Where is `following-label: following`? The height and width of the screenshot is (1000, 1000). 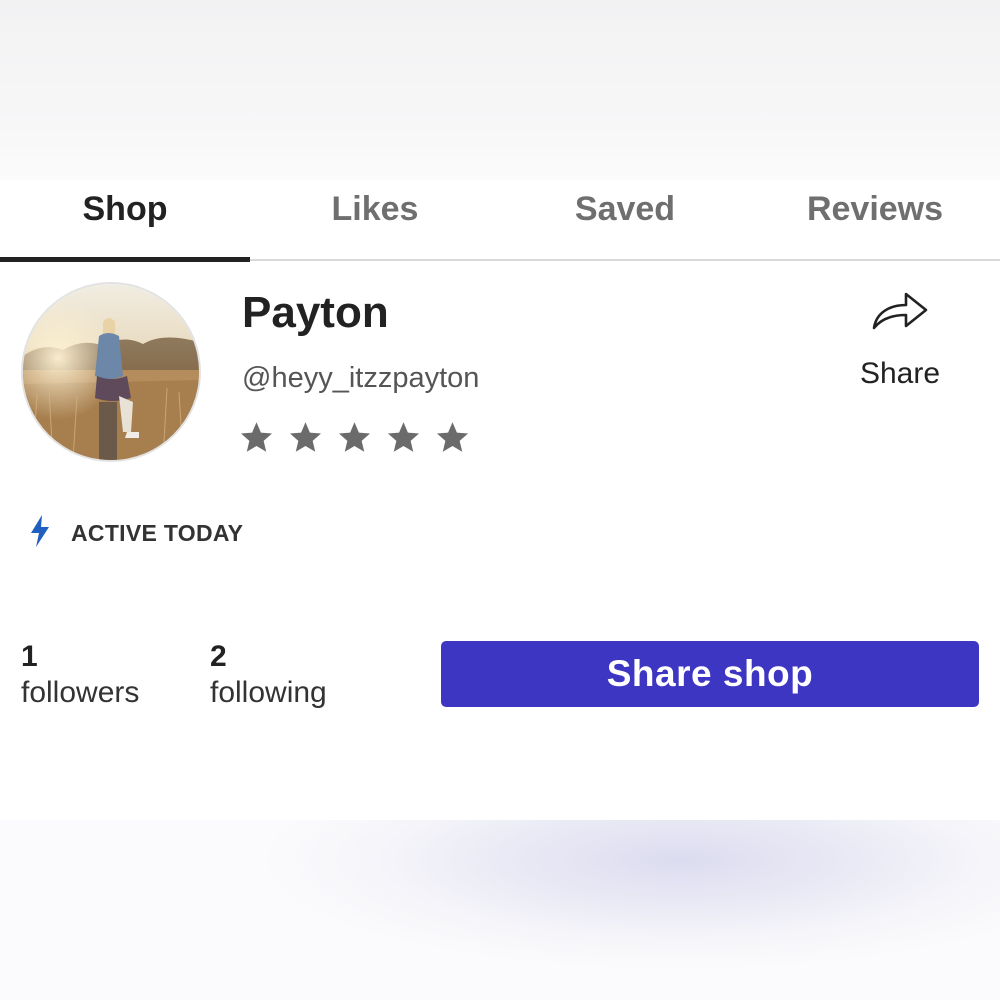
following-label: following is located at coordinates (268, 692).